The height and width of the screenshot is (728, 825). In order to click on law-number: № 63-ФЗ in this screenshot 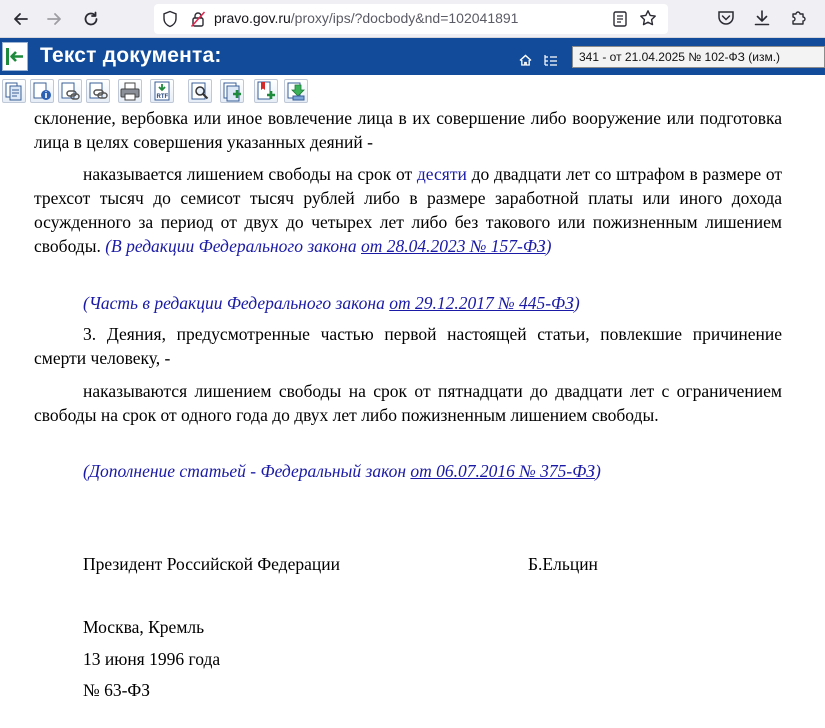, I will do `click(116, 690)`.